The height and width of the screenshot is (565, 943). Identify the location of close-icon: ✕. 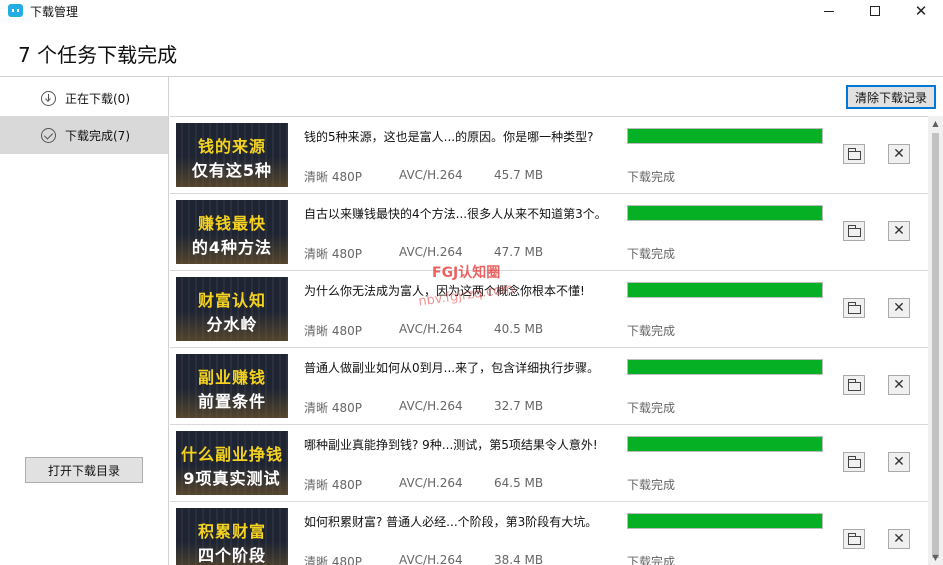
(921, 10).